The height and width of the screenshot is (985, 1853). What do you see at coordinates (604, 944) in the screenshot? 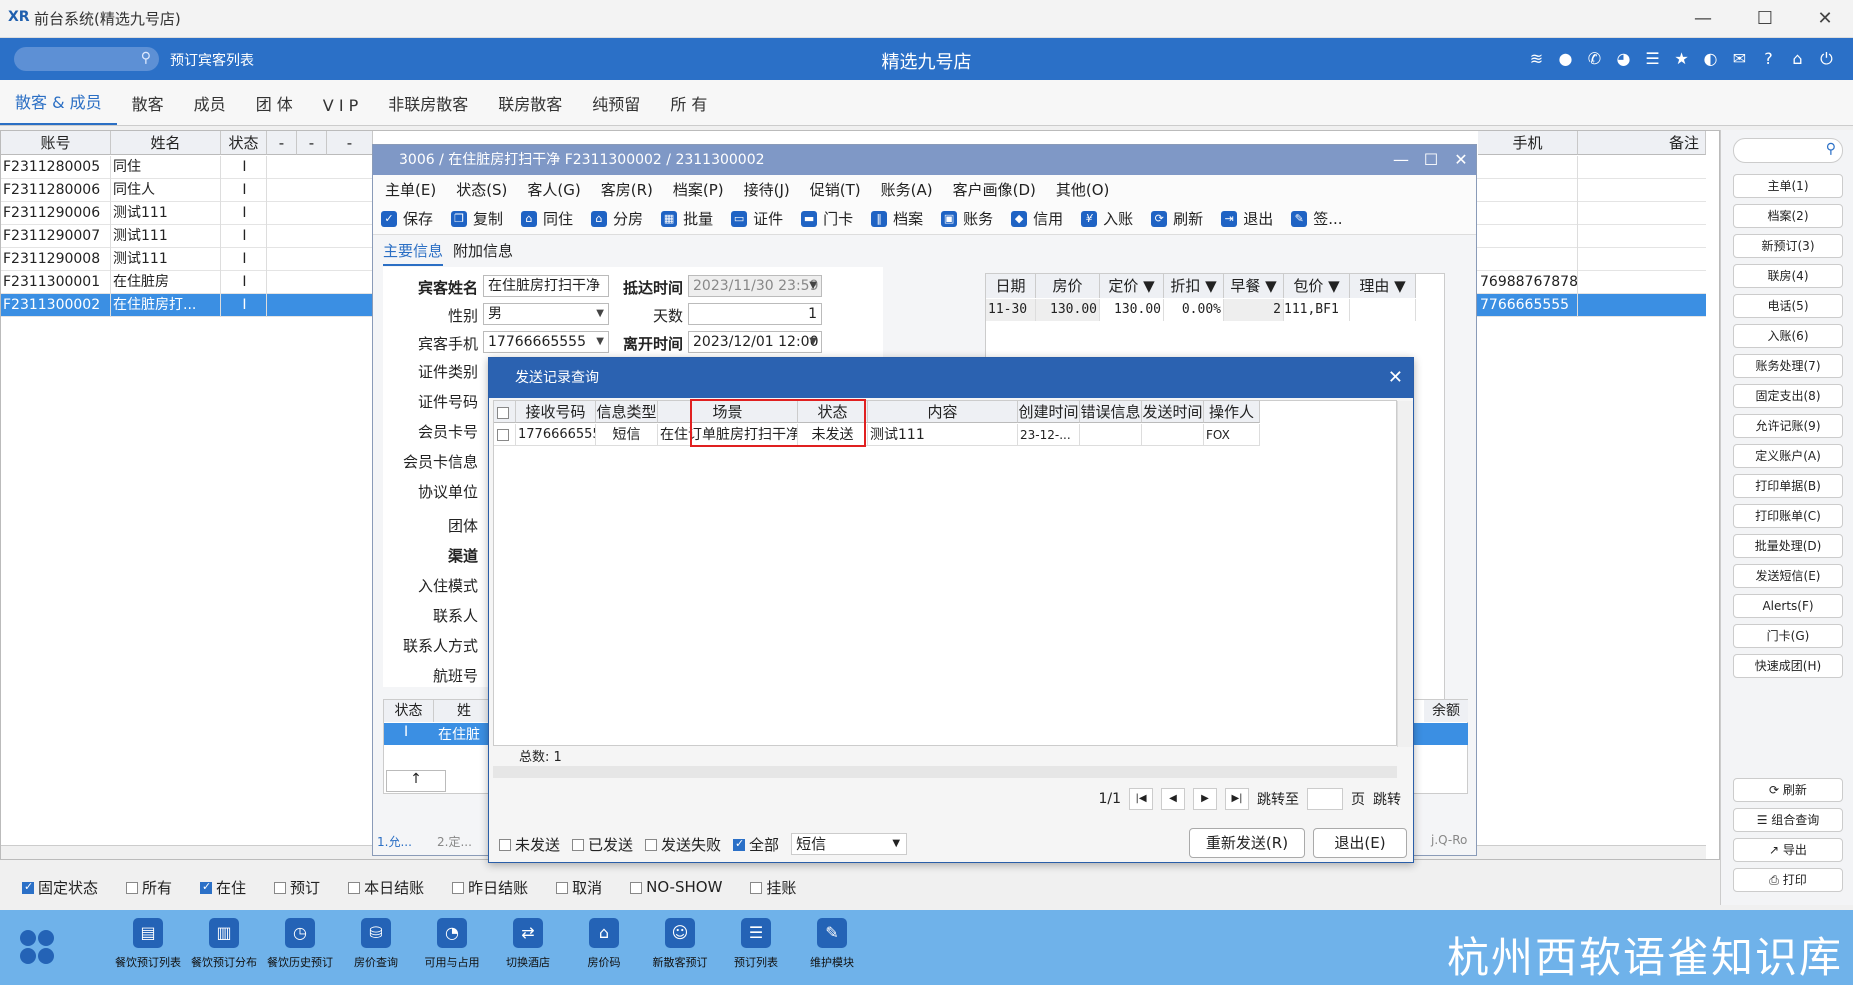
I see `rate-code-button: ⌂ 房价码` at bounding box center [604, 944].